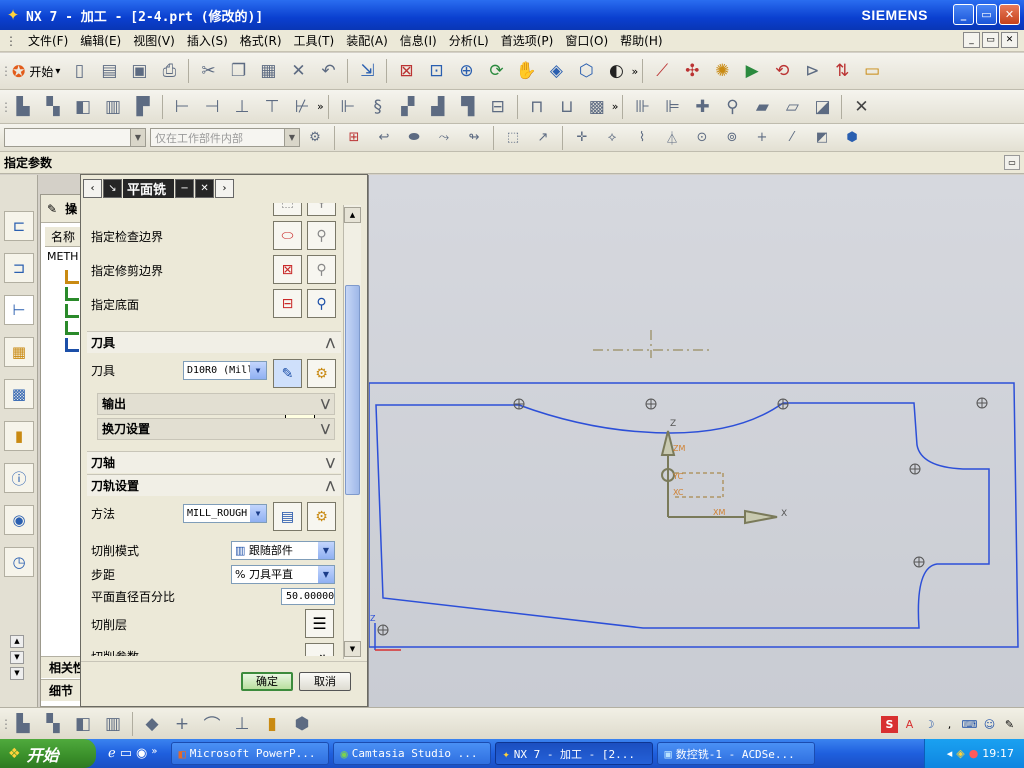 The image size is (1024, 768). I want to click on select-curve-icon: ↩, so click(384, 138).